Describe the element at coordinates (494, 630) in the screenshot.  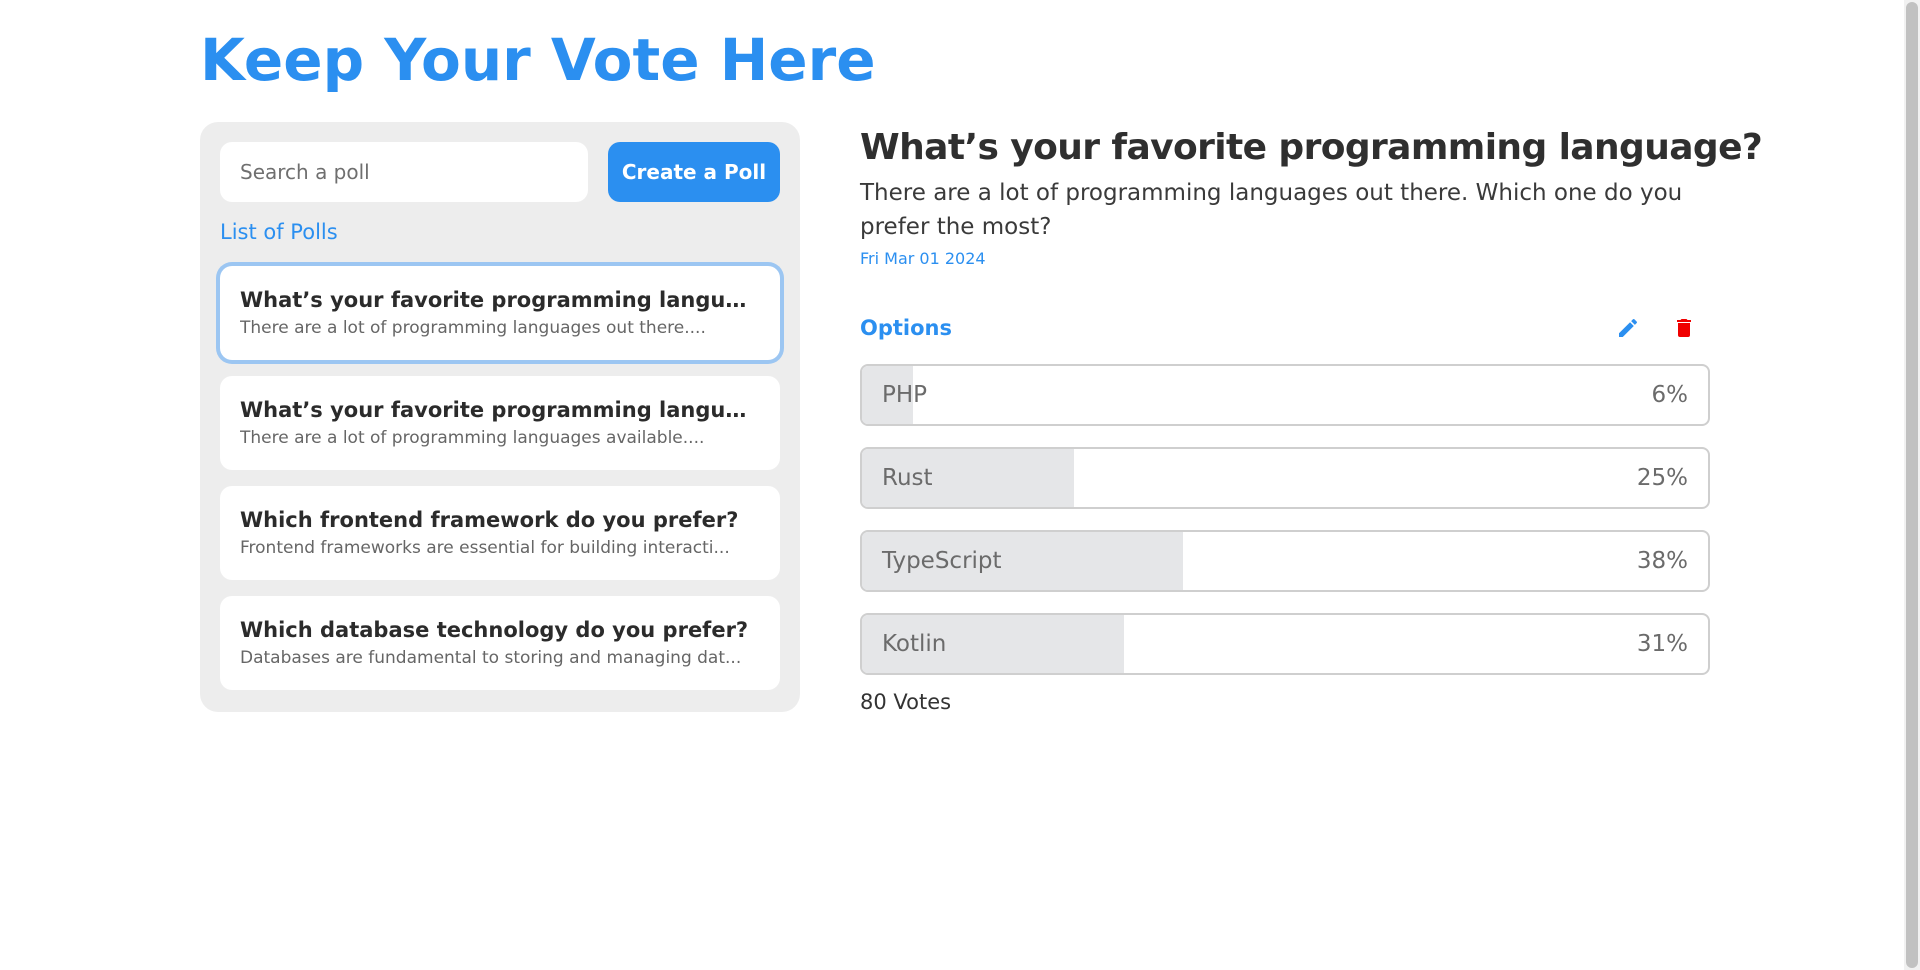
I see `poll-card-title: Which database technology do you prefer?` at that location.